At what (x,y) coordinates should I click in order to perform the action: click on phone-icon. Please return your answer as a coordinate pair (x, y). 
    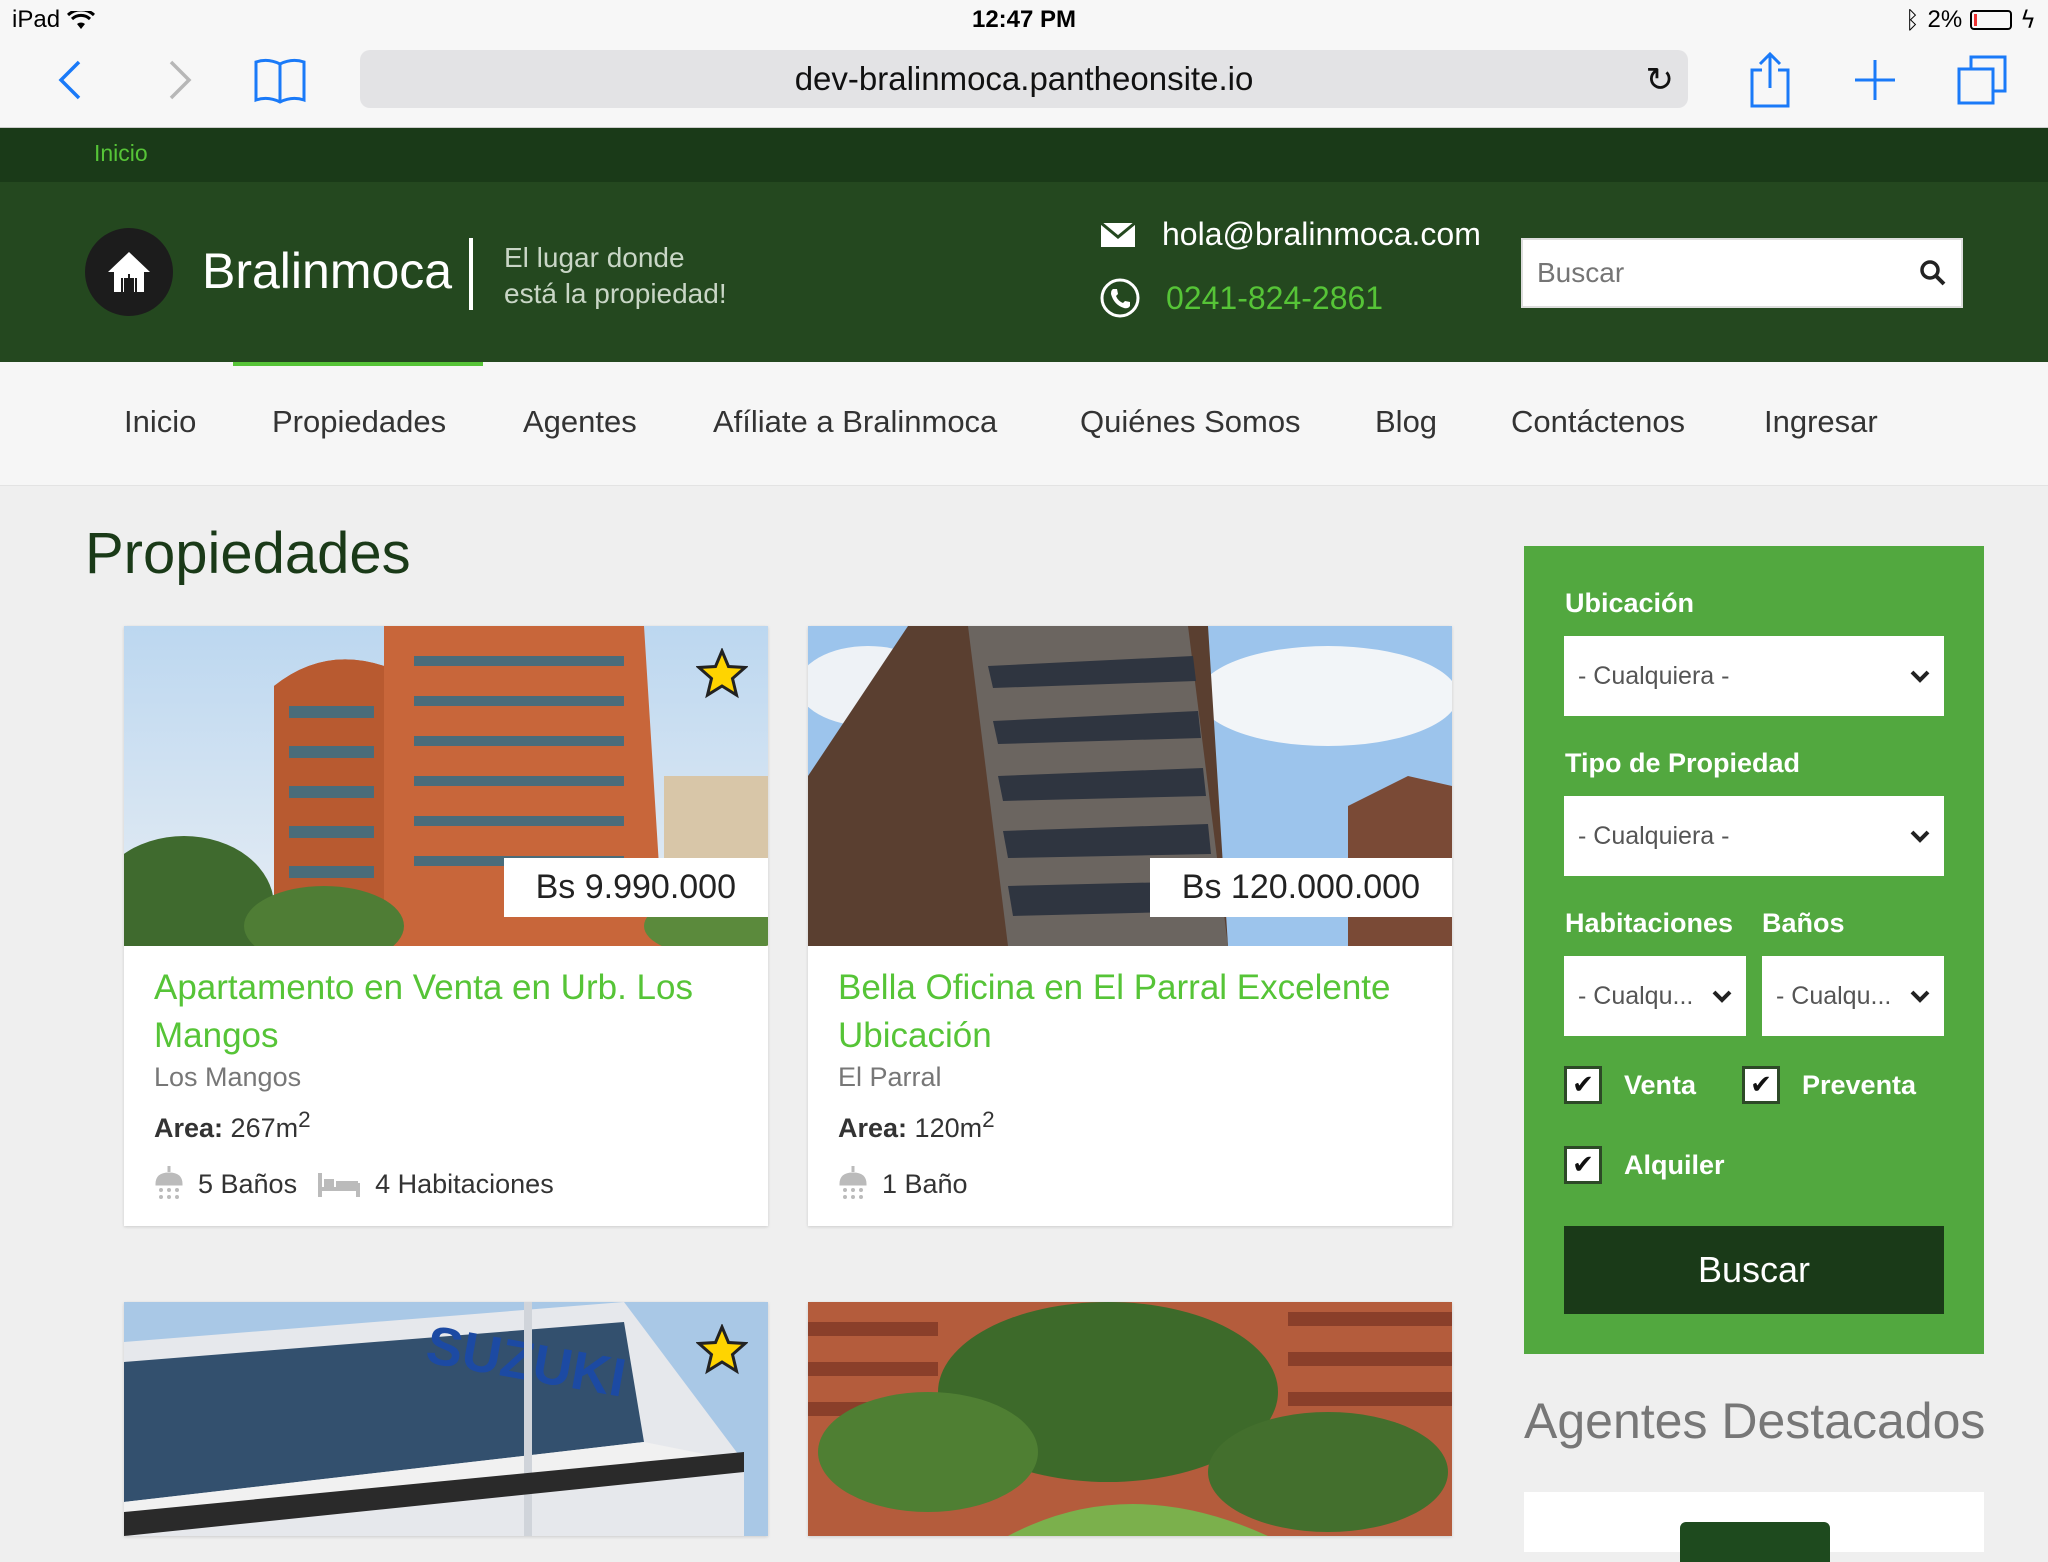
    Looking at the image, I should click on (1120, 298).